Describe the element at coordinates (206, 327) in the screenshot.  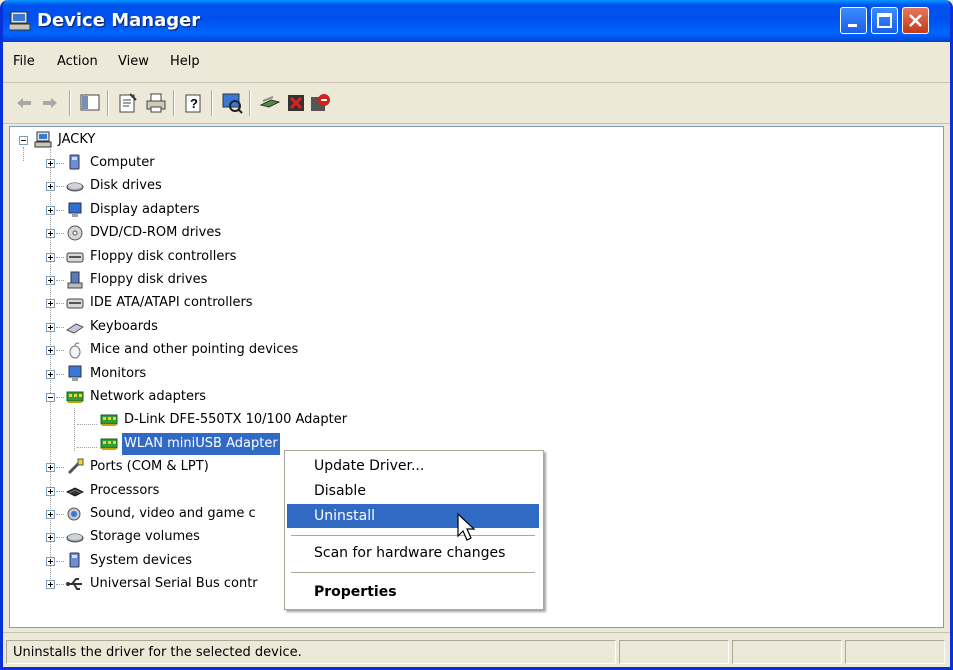
I see `tree-item: Keyboards` at that location.